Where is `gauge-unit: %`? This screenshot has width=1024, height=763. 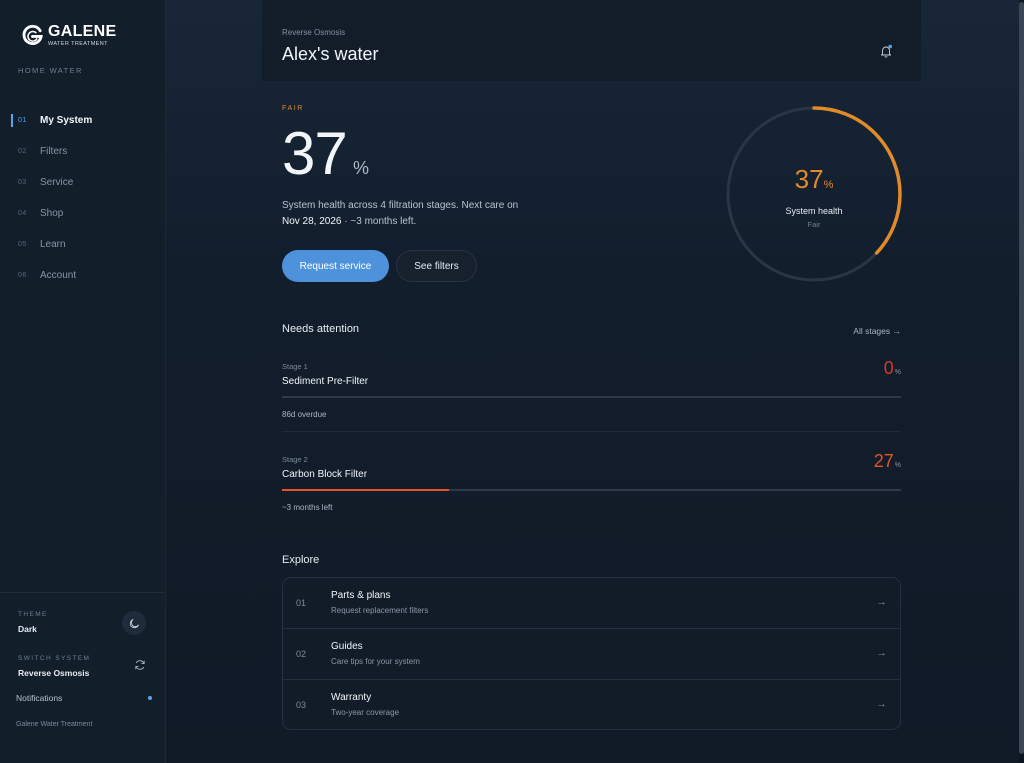
gauge-unit: % is located at coordinates (828, 185).